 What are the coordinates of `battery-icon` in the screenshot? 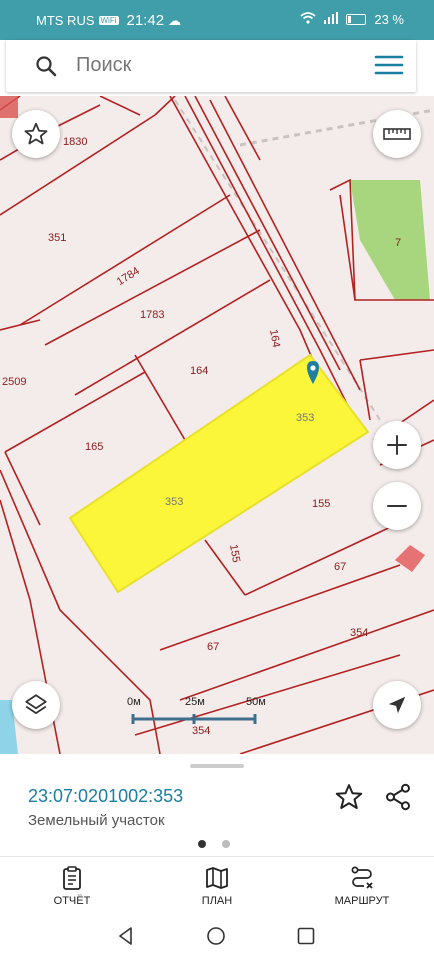 It's located at (356, 19).